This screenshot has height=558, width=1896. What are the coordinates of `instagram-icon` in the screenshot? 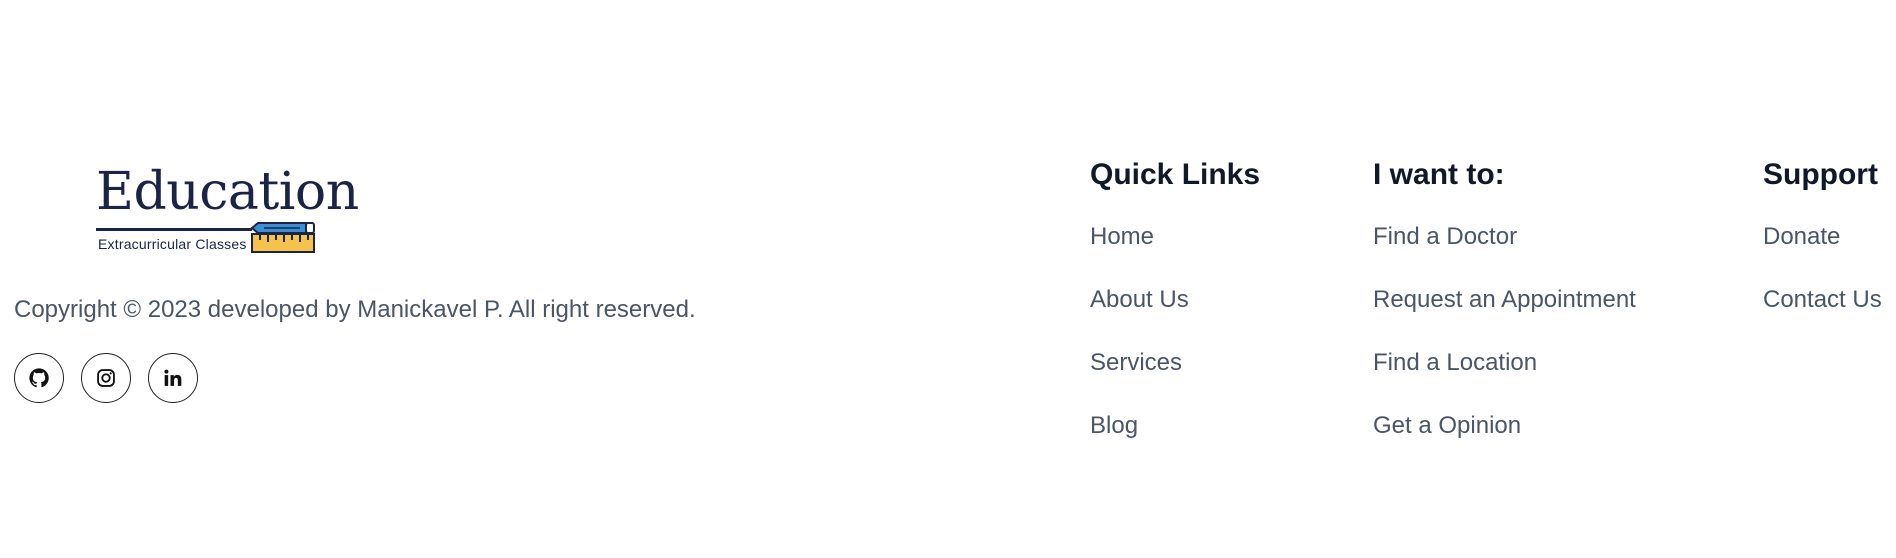 It's located at (106, 378).